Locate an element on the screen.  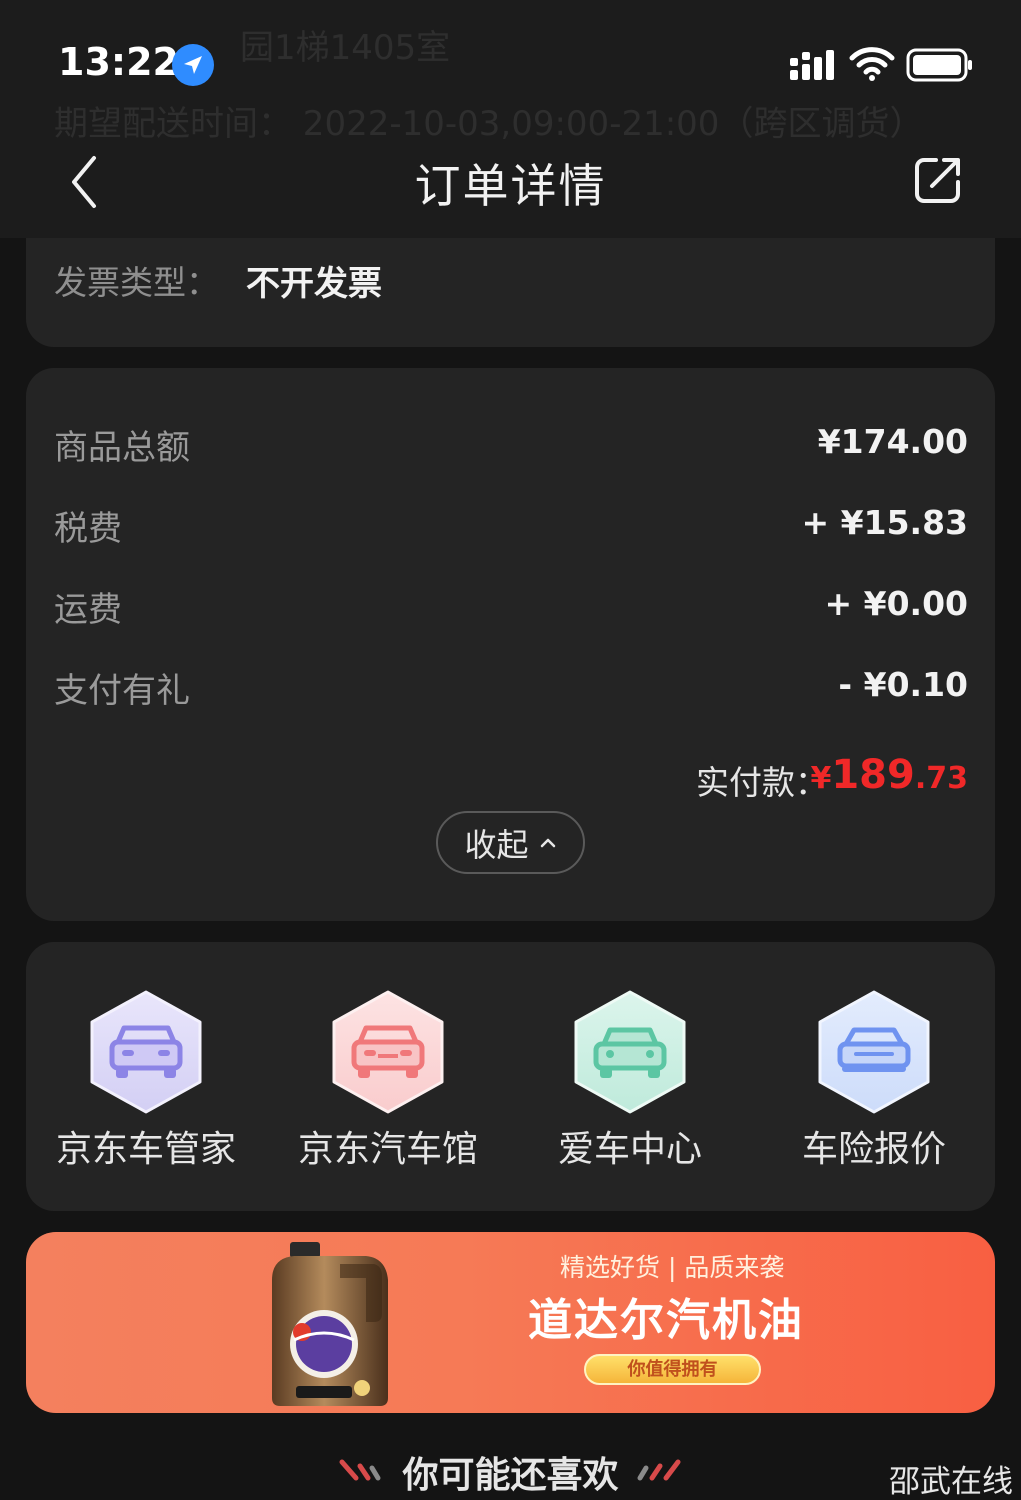
status-time: 13:22 is located at coordinates (118, 62).